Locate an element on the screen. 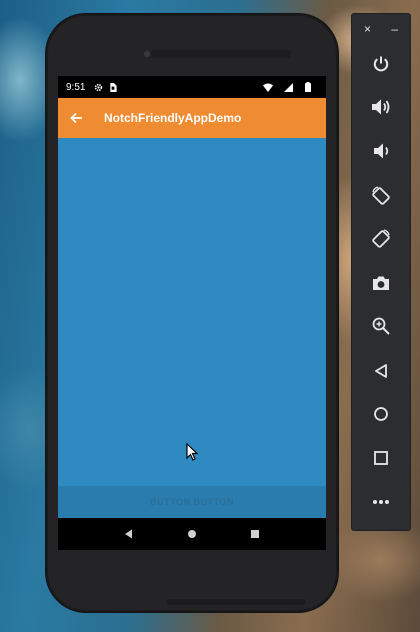 Image resolution: width=420 pixels, height=632 pixels. power-icon is located at coordinates (381, 64).